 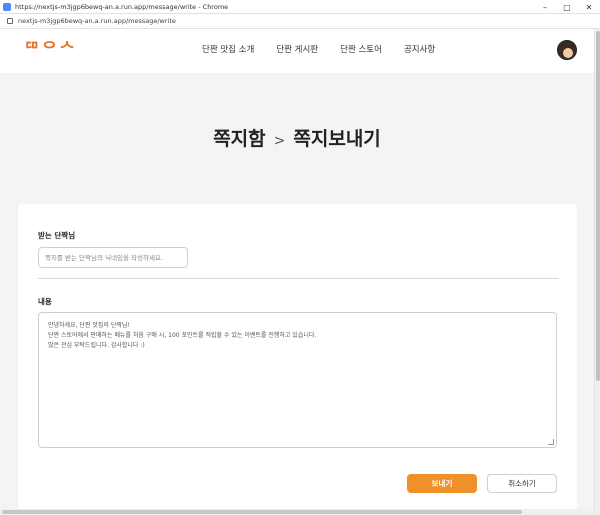 I want to click on cancel-button: 취소하기, so click(x=522, y=483).